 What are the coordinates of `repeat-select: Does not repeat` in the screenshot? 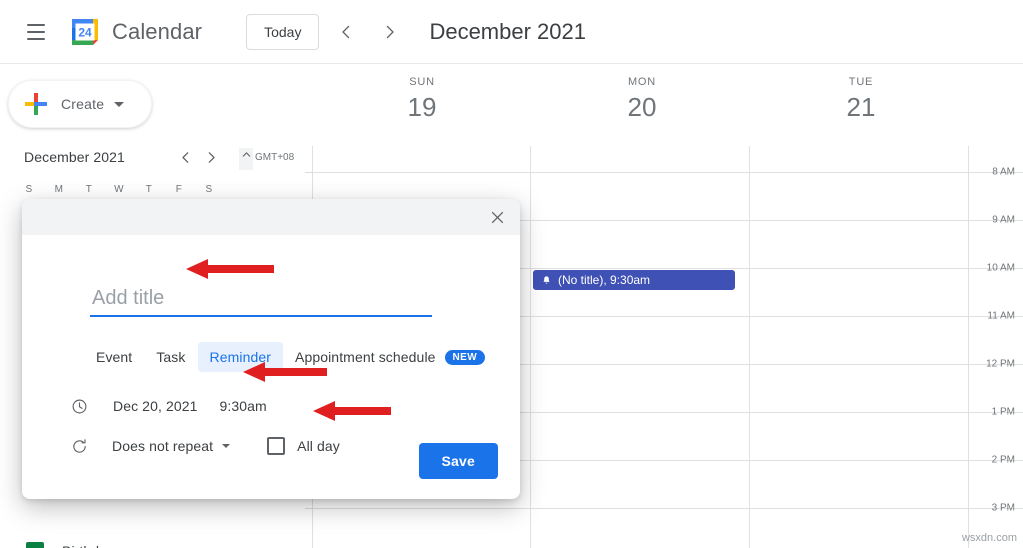 It's located at (171, 446).